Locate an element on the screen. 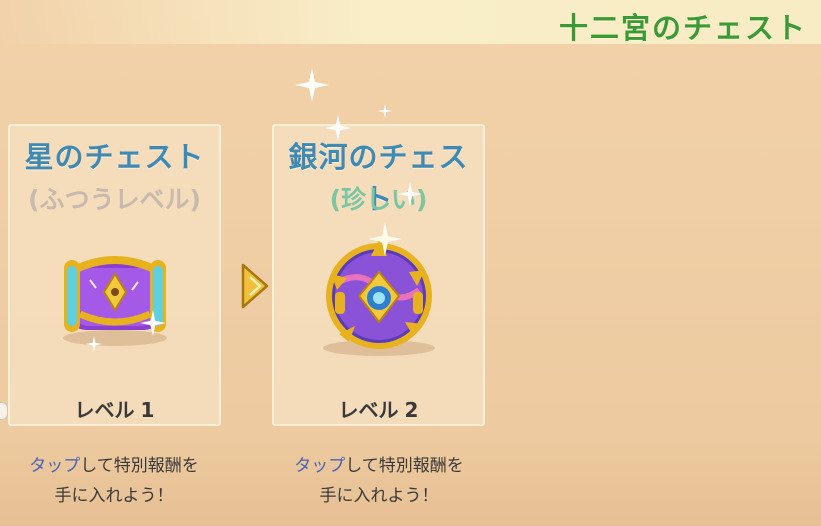  chest-level: レベル 1 is located at coordinates (114, 408).